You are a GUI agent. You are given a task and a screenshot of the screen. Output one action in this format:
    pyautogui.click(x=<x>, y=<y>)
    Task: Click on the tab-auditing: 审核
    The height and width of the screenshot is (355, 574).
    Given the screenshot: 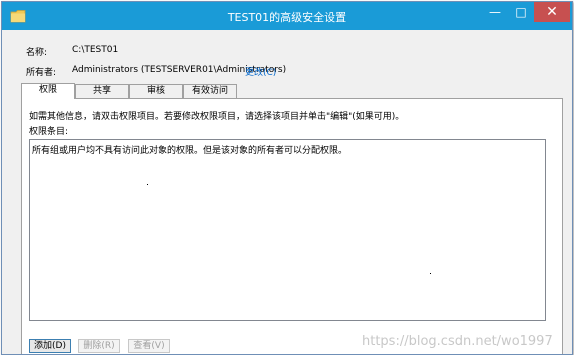 What is the action you would take?
    pyautogui.click(x=156, y=91)
    